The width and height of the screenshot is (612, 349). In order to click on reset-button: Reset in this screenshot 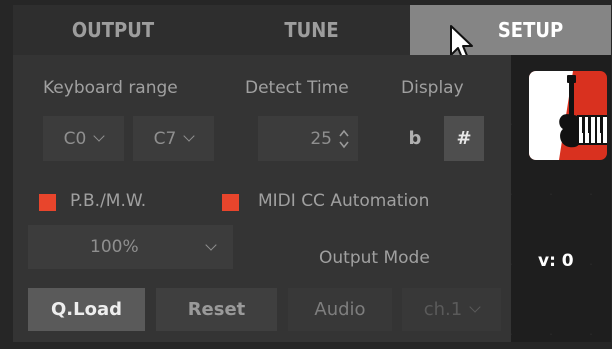, I will do `click(216, 309)`.